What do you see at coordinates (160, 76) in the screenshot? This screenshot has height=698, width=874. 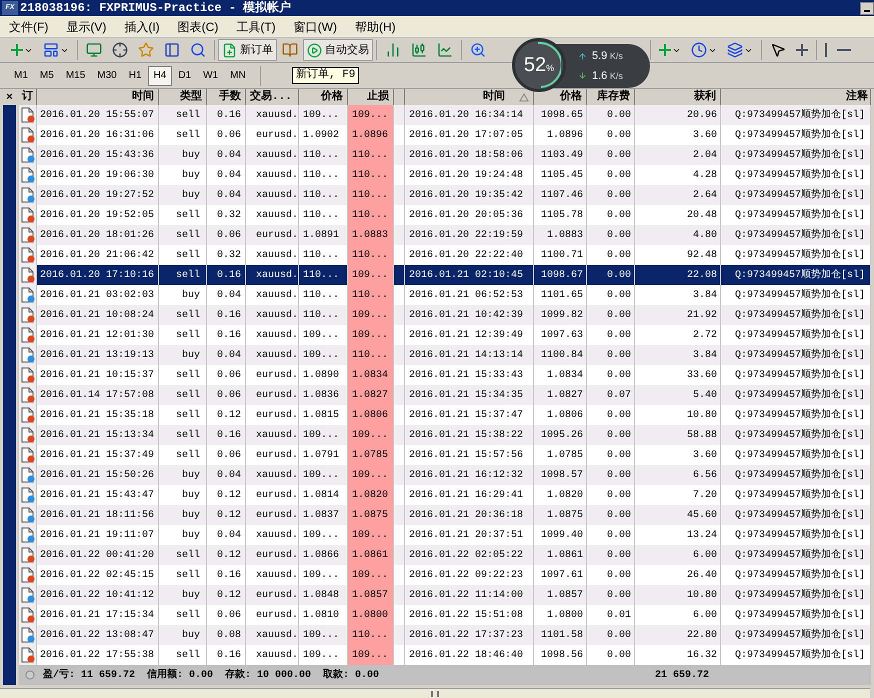 I see `timeframe-button: H4` at bounding box center [160, 76].